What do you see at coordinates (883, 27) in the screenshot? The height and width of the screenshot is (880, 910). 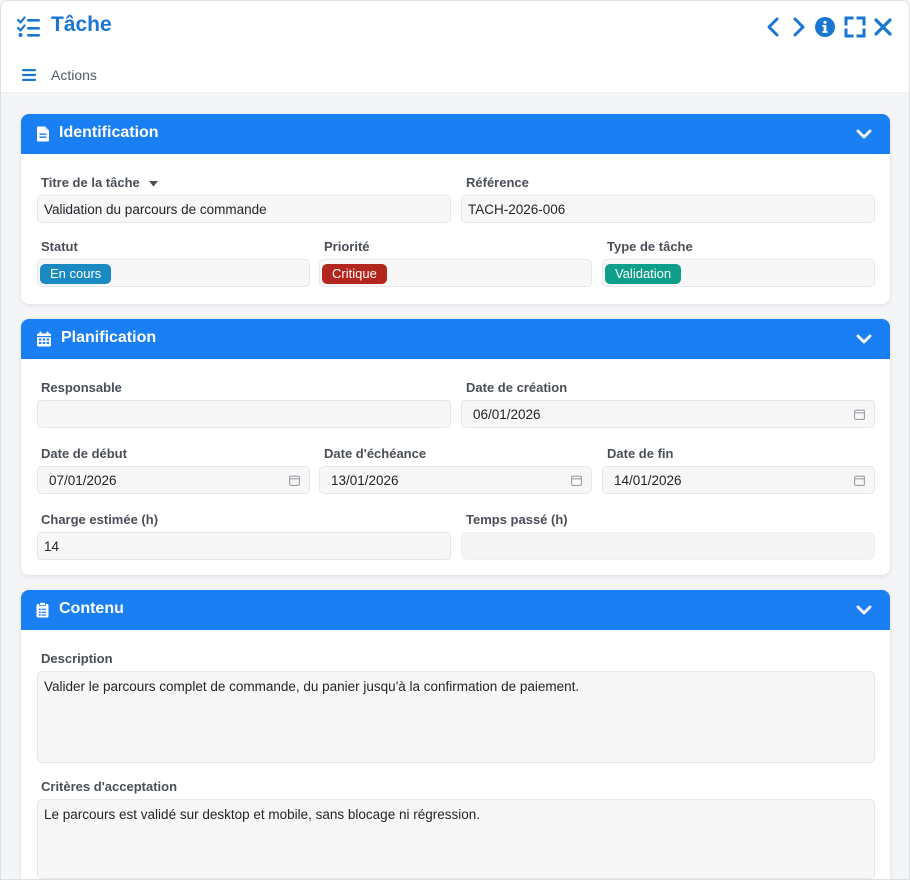 I see `close-icon` at bounding box center [883, 27].